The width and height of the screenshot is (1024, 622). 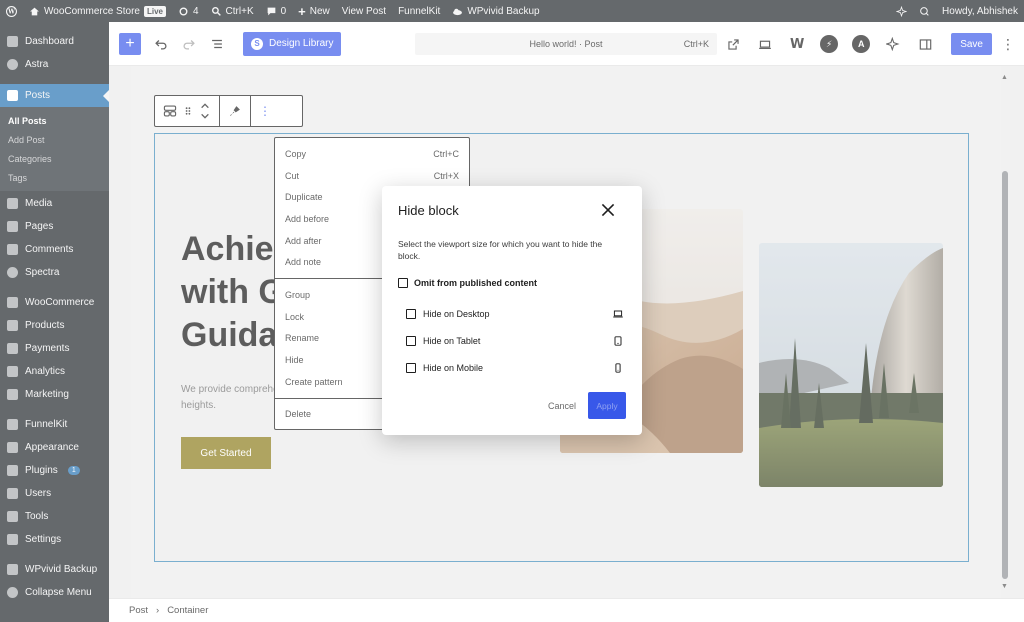 What do you see at coordinates (562, 406) in the screenshot?
I see `cancel-button: Cancel` at bounding box center [562, 406].